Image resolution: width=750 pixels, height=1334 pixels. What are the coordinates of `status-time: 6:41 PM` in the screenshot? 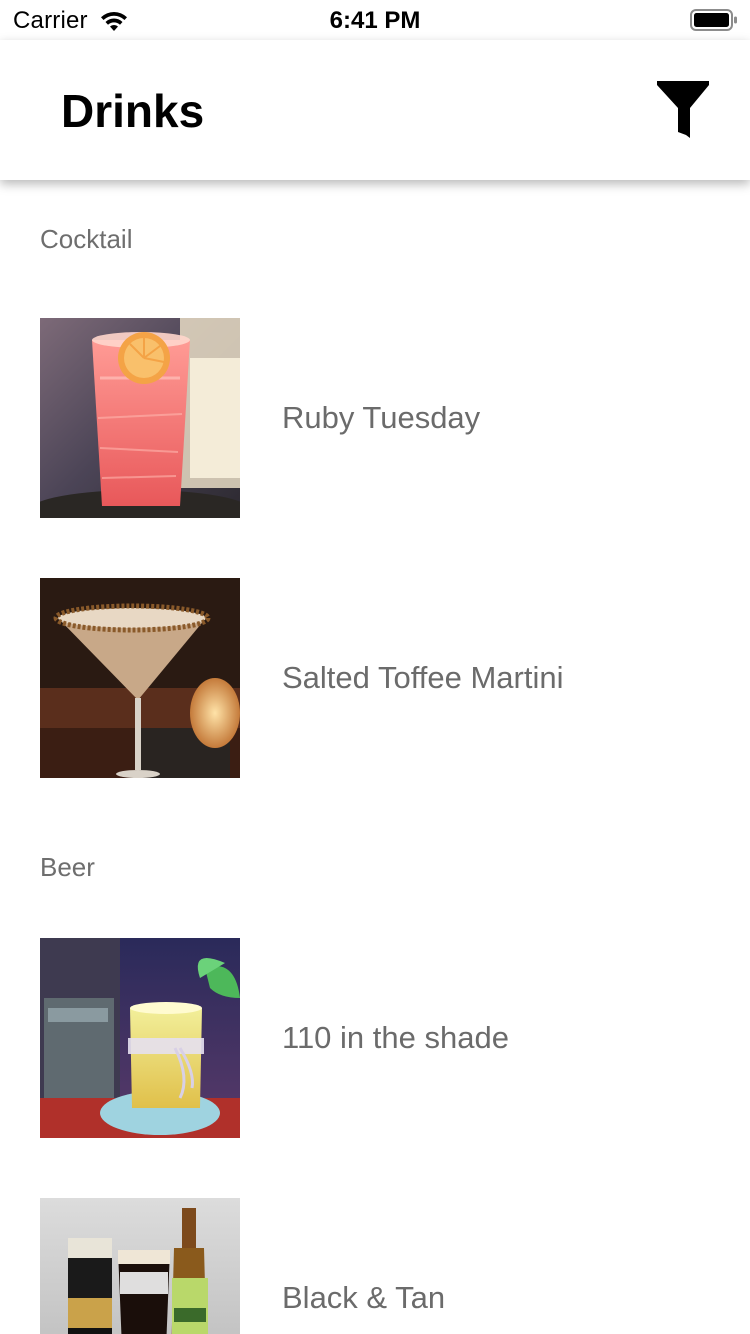 It's located at (375, 20).